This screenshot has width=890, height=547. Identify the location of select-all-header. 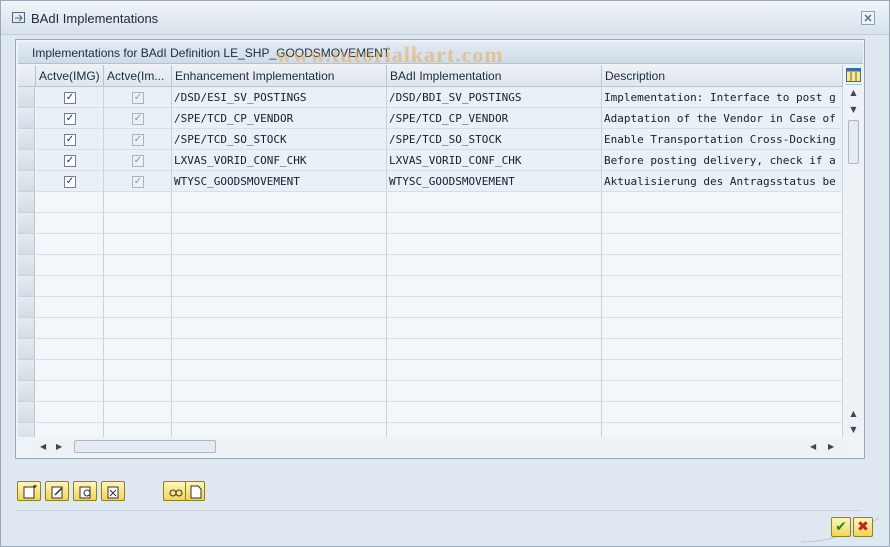
(27, 76).